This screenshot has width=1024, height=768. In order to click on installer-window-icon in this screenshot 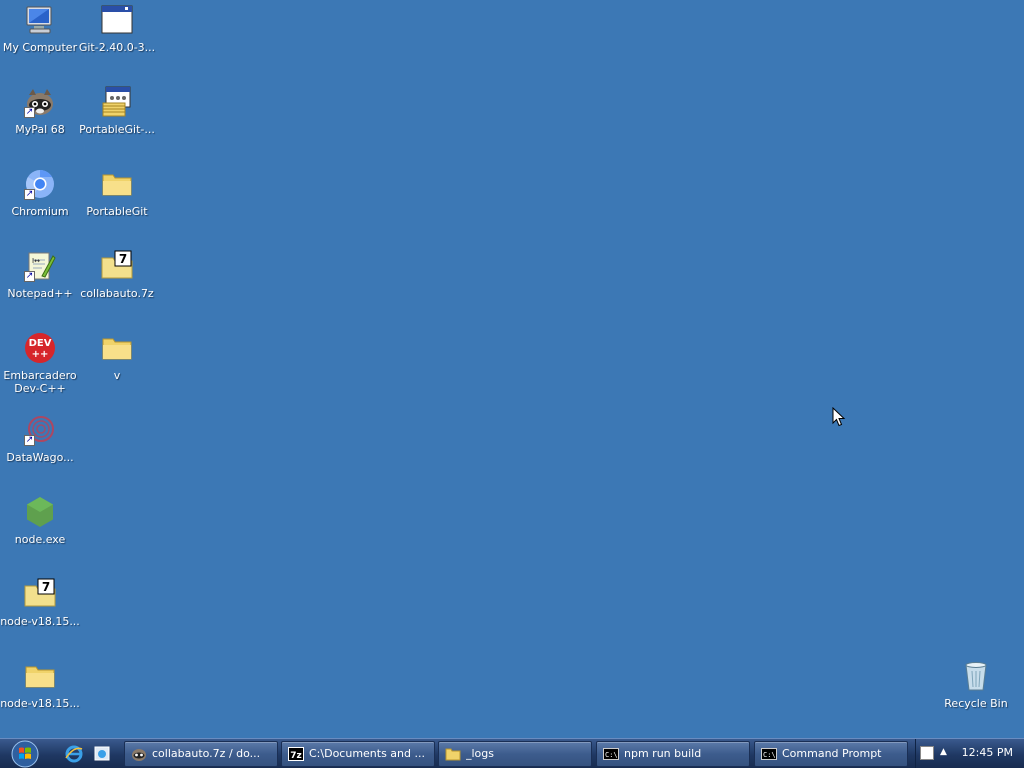, I will do `click(117, 20)`.